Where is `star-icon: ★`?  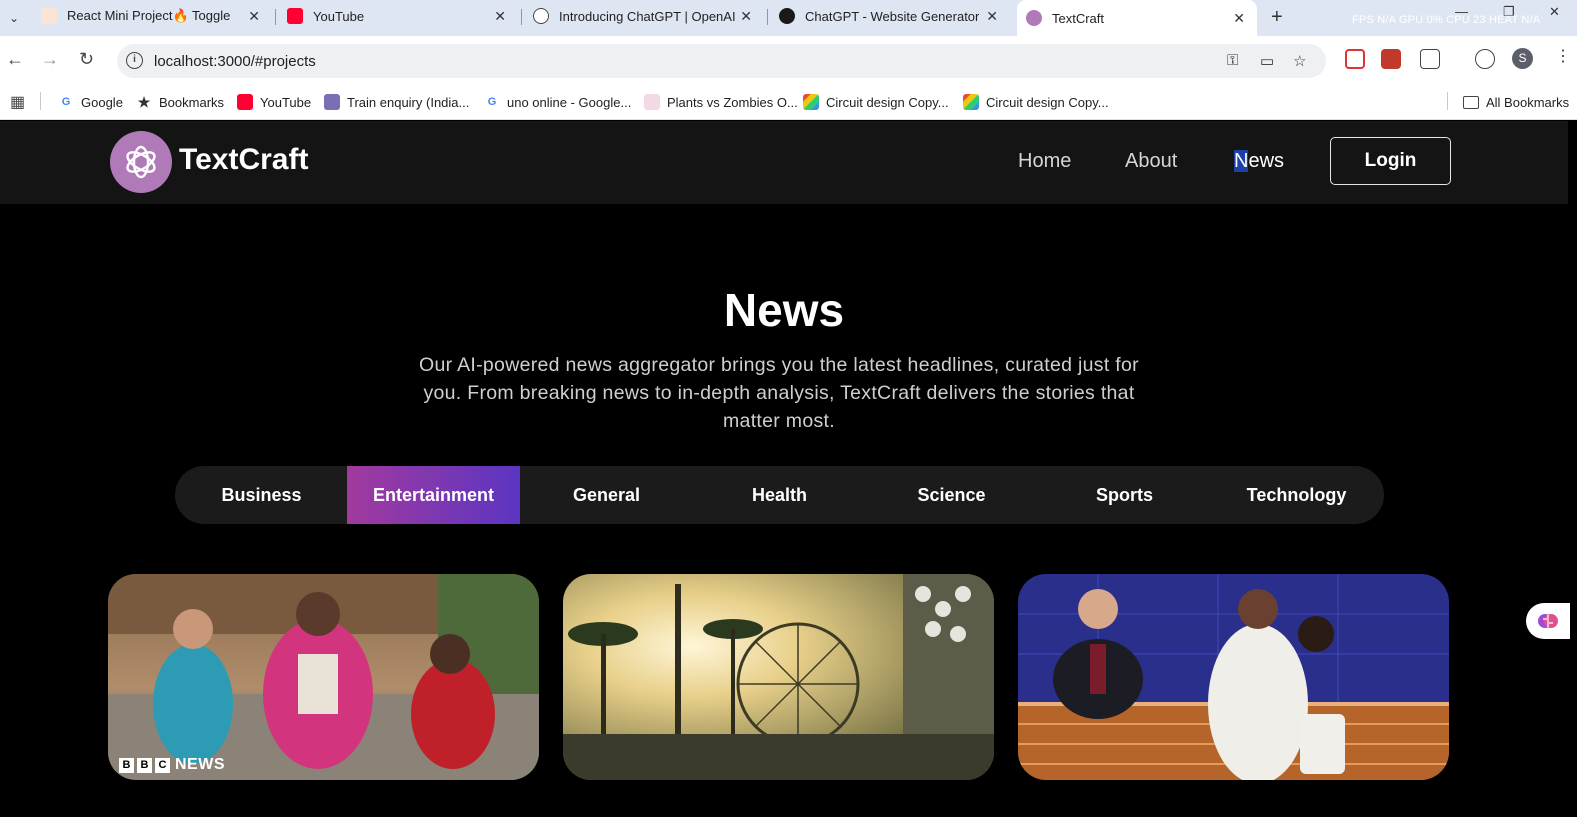
star-icon: ★ is located at coordinates (144, 101).